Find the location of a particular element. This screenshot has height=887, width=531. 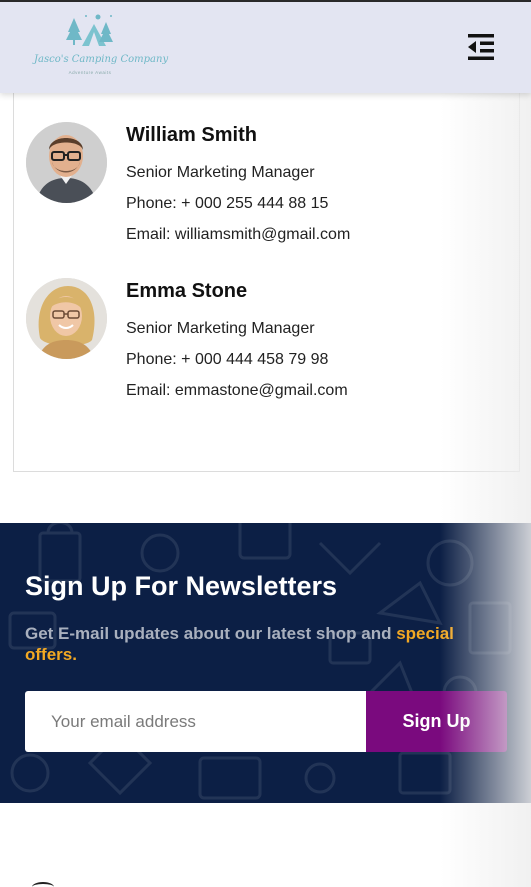

contact-phone: Phone: + 000 255 444 88 15 is located at coordinates (238, 204).